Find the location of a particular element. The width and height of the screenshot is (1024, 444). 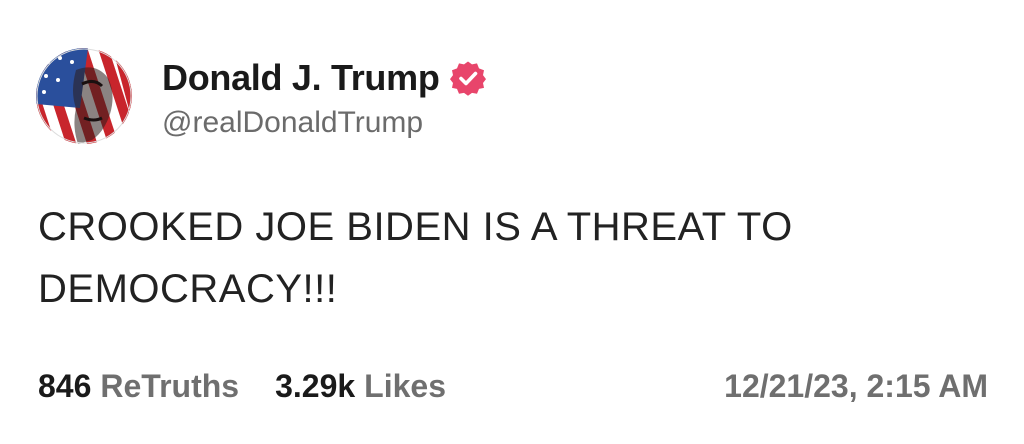

post-stats: 846 ReTruths 3.29k Likes is located at coordinates (260, 386).